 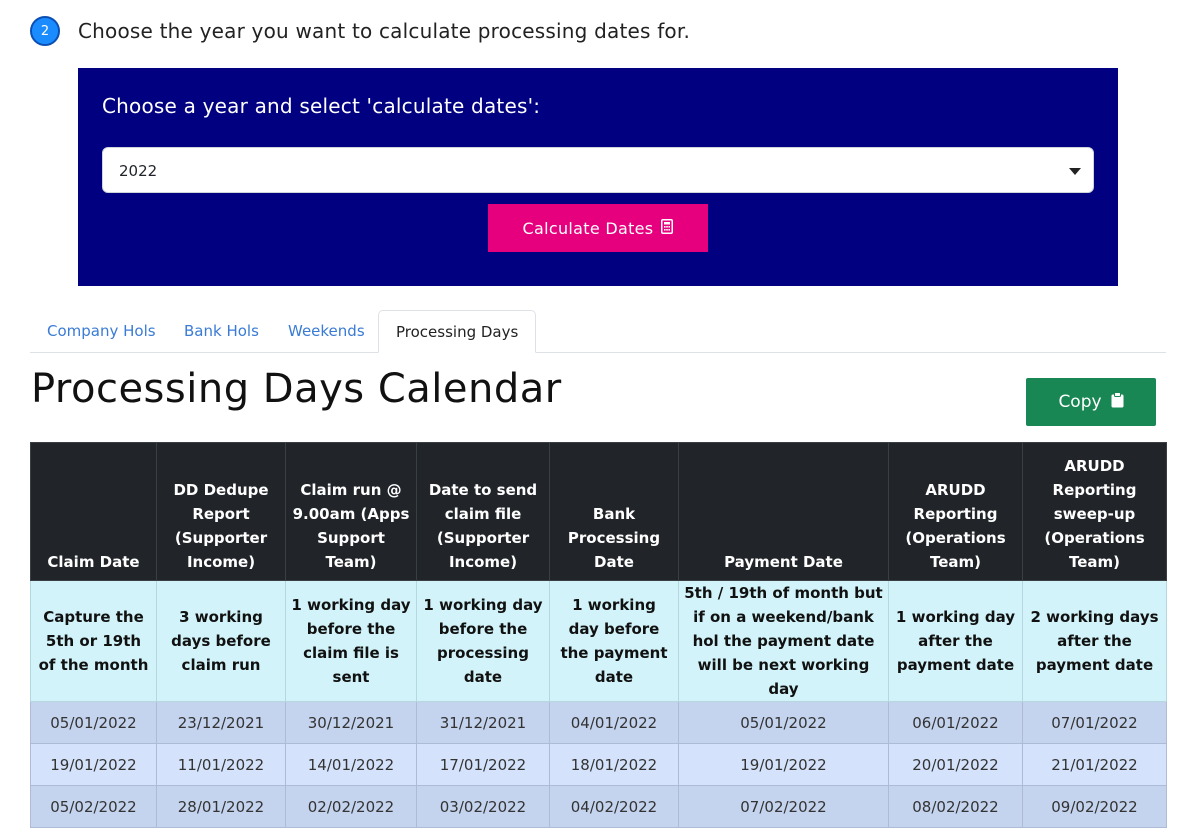 I want to click on column-header: Claim run @ 9.00am (Apps Support Team), so click(x=351, y=511).